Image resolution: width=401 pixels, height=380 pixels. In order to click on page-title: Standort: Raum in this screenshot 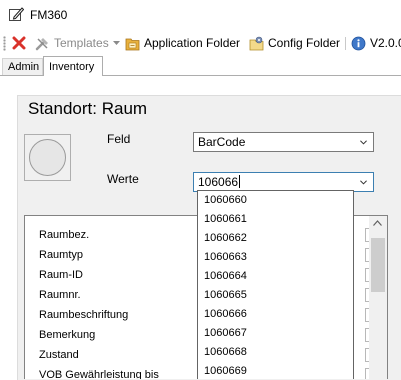, I will do `click(88, 108)`.